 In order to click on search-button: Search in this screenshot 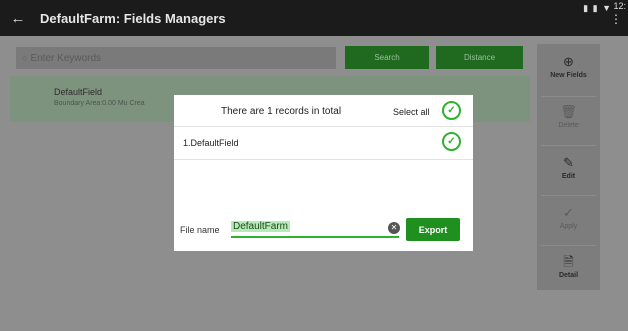, I will do `click(387, 57)`.